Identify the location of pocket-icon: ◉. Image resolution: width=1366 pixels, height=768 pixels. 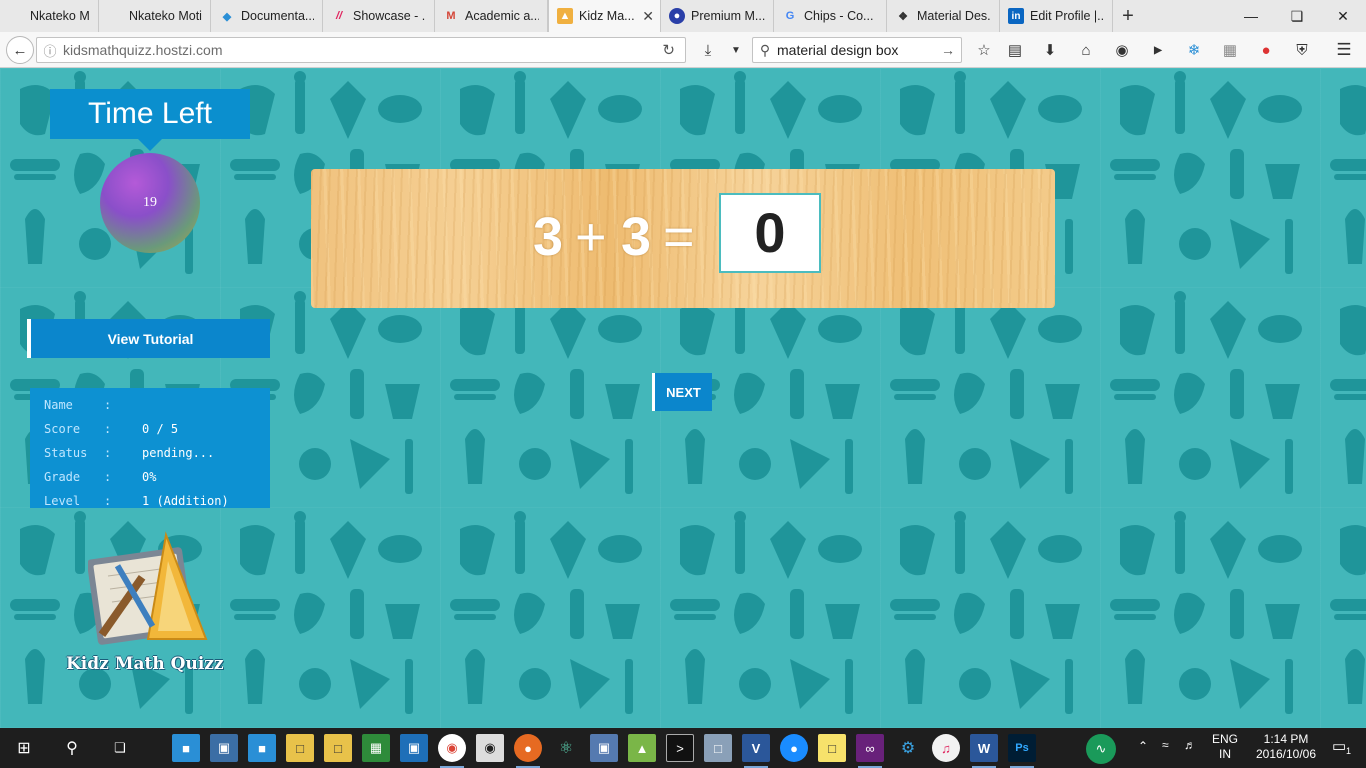
(1122, 50).